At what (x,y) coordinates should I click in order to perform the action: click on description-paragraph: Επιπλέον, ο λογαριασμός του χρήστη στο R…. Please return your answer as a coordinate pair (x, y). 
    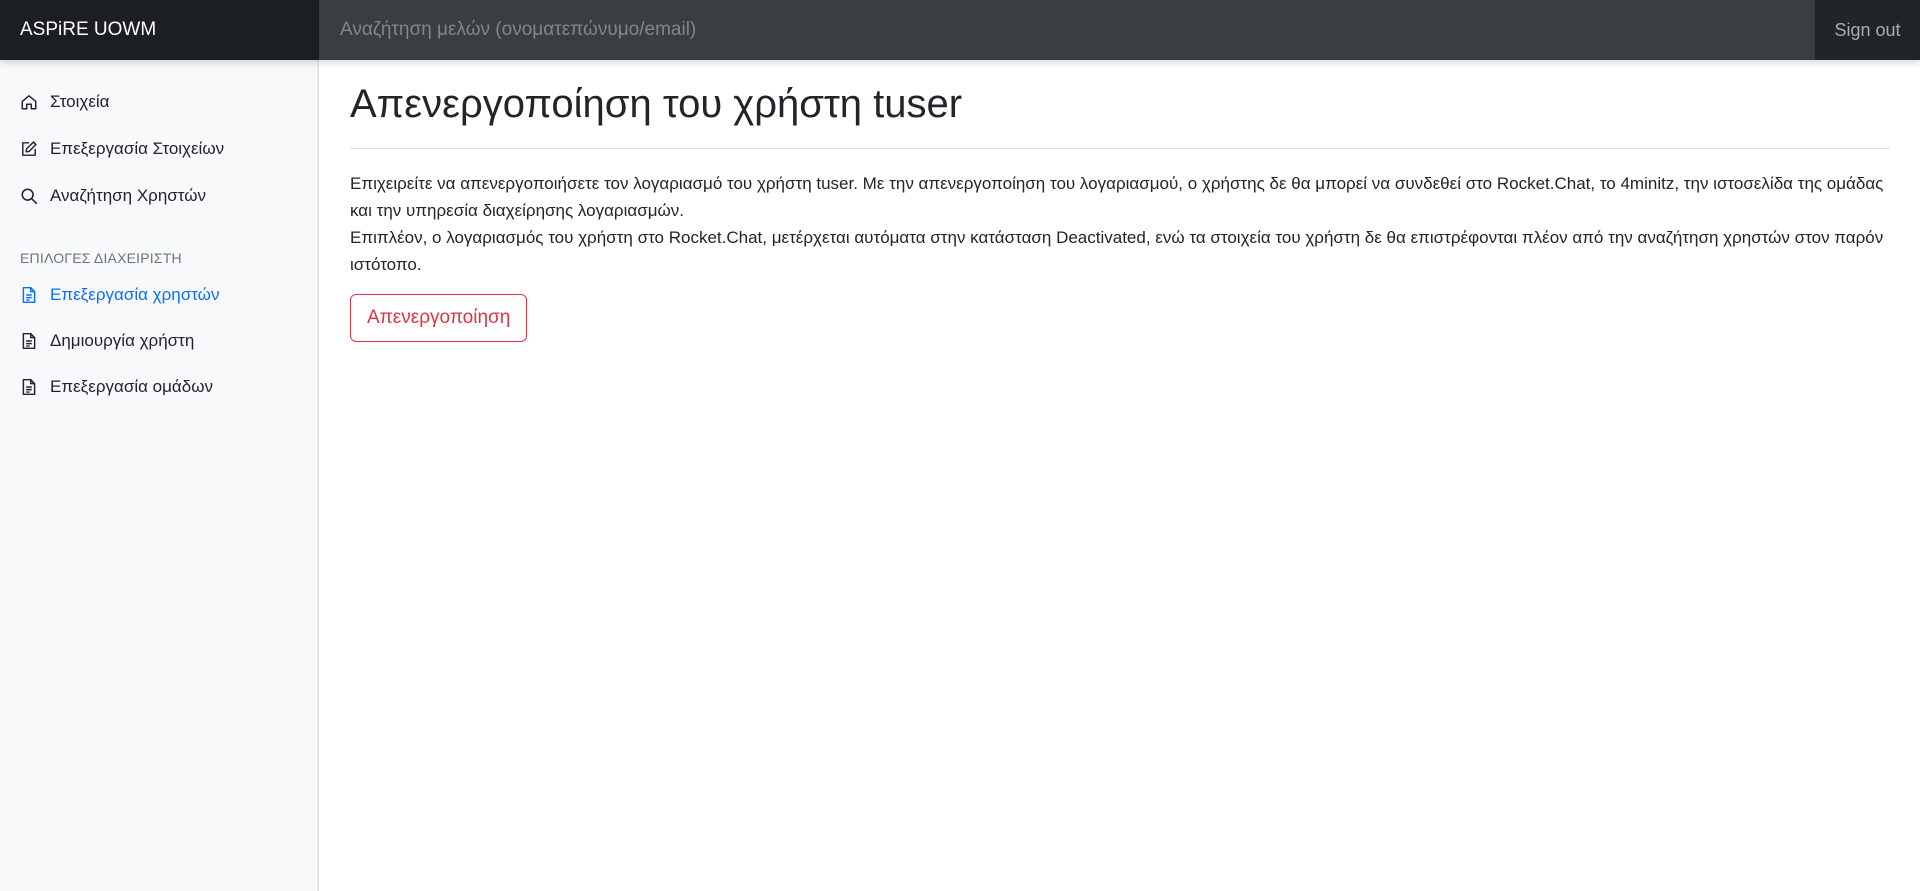
    Looking at the image, I should click on (1117, 251).